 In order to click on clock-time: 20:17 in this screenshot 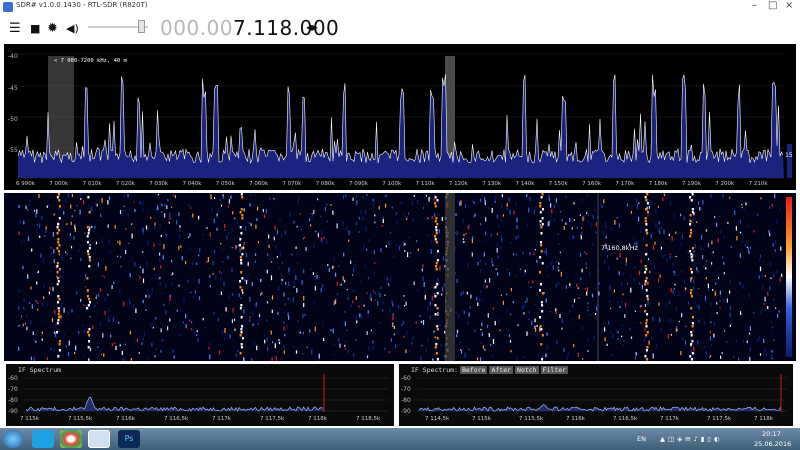, I will do `click(771, 434)`.